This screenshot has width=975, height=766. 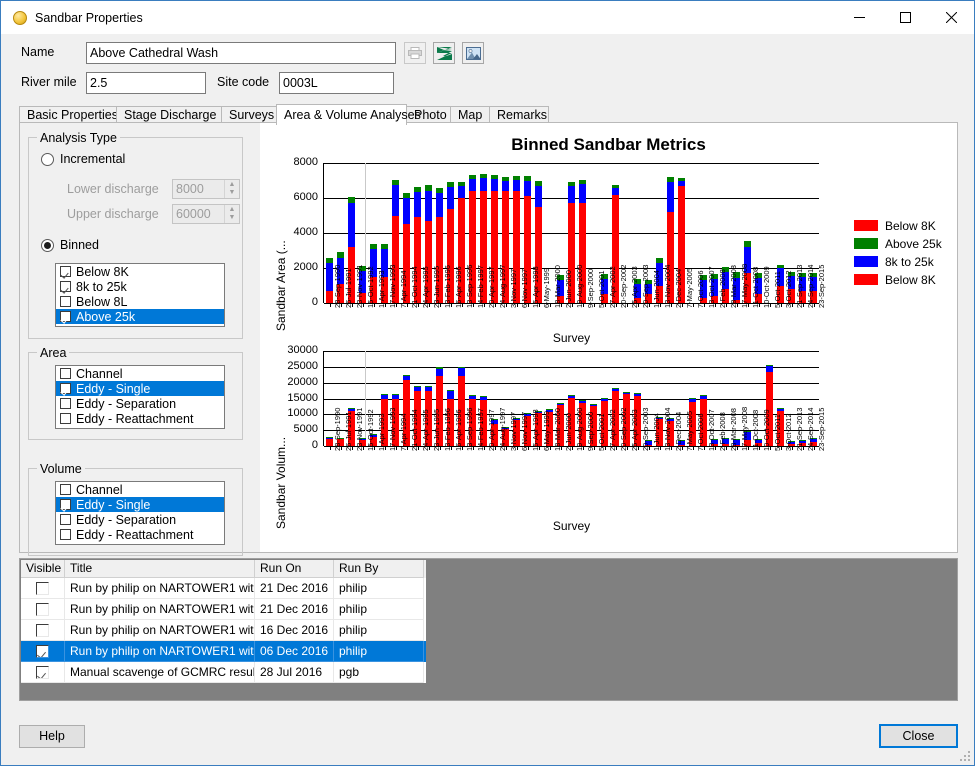 I want to click on tab-area-volume-analyses: Area & Volume Analyses, so click(x=348, y=114).